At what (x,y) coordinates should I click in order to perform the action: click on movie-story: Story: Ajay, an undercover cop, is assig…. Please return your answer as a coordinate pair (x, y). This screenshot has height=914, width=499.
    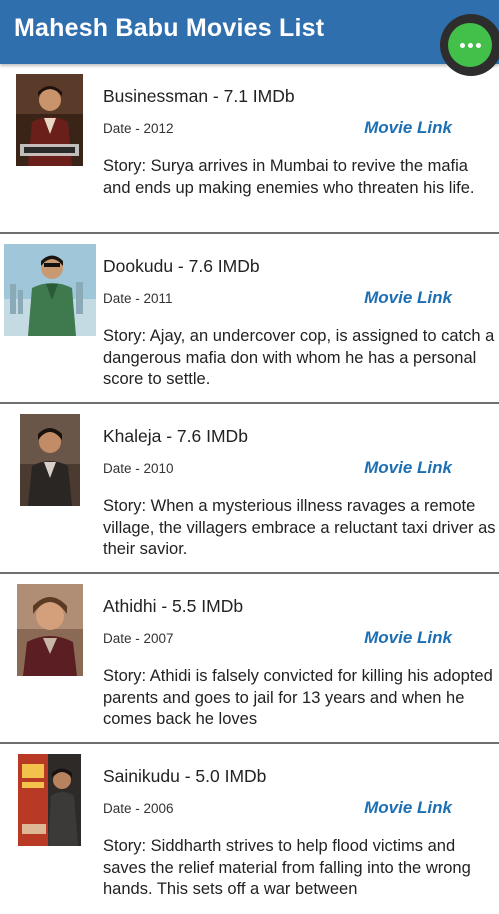
    Looking at the image, I should click on (299, 357).